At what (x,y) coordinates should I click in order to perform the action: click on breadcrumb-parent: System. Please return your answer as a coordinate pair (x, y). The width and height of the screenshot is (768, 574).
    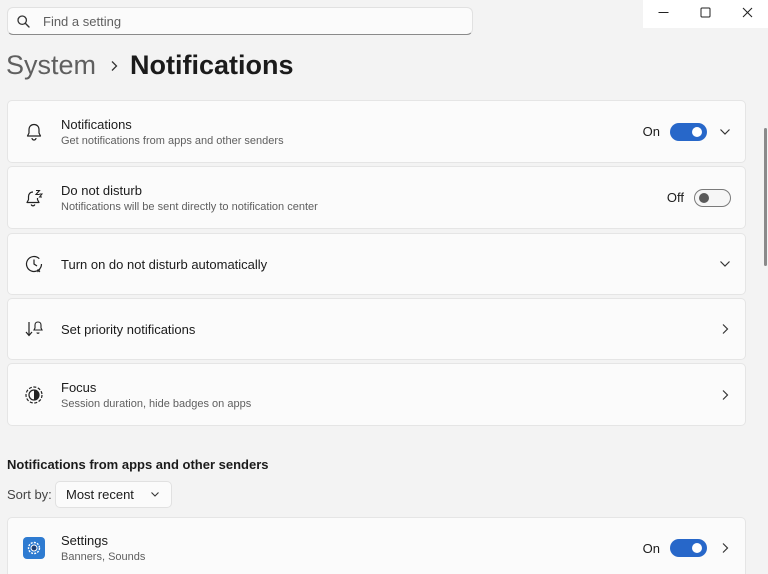
    Looking at the image, I should click on (51, 65).